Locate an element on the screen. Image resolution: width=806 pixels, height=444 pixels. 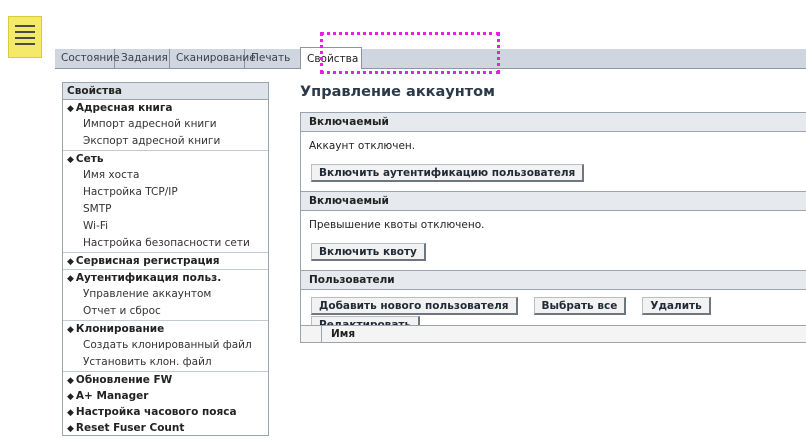
sidebar-item-smtp: SMTP is located at coordinates (165, 209).